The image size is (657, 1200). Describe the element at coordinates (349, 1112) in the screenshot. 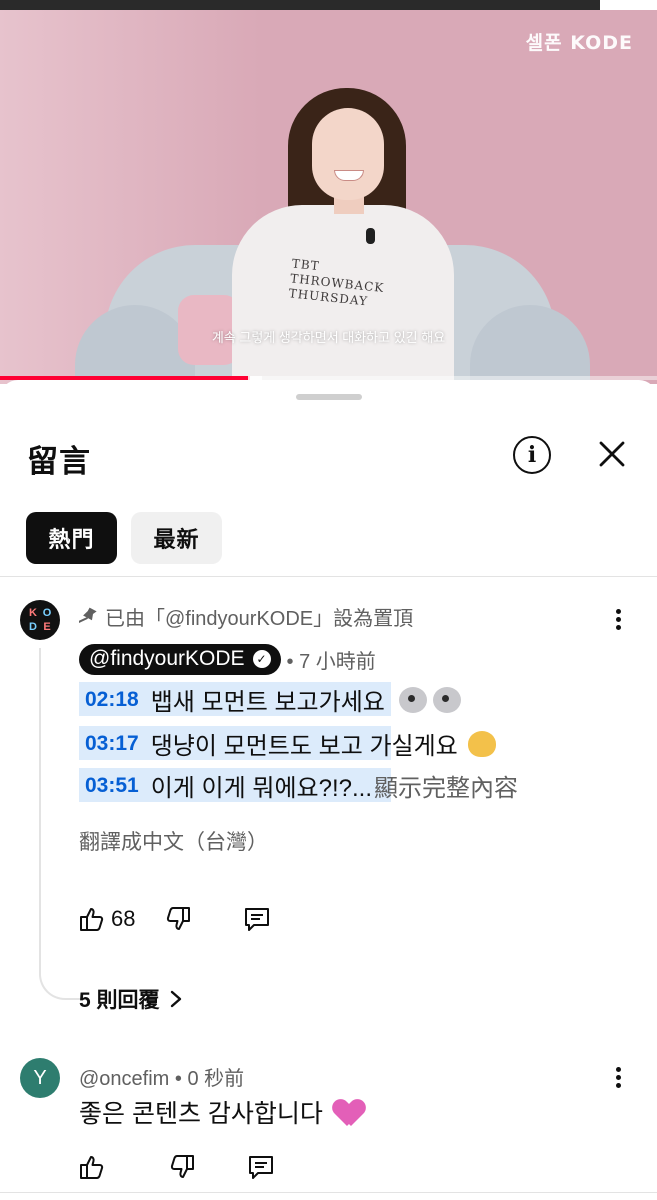

I see `sparkling-heart-icon` at that location.